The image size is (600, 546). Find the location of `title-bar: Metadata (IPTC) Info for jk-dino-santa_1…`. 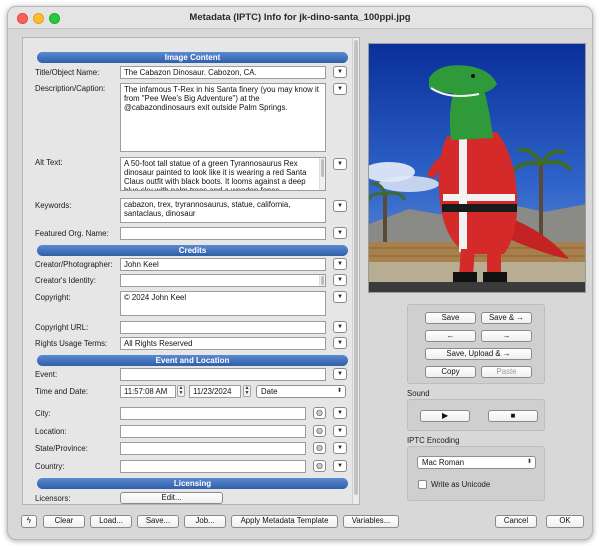

title-bar: Metadata (IPTC) Info for jk-dino-santa_1… is located at coordinates (300, 18).